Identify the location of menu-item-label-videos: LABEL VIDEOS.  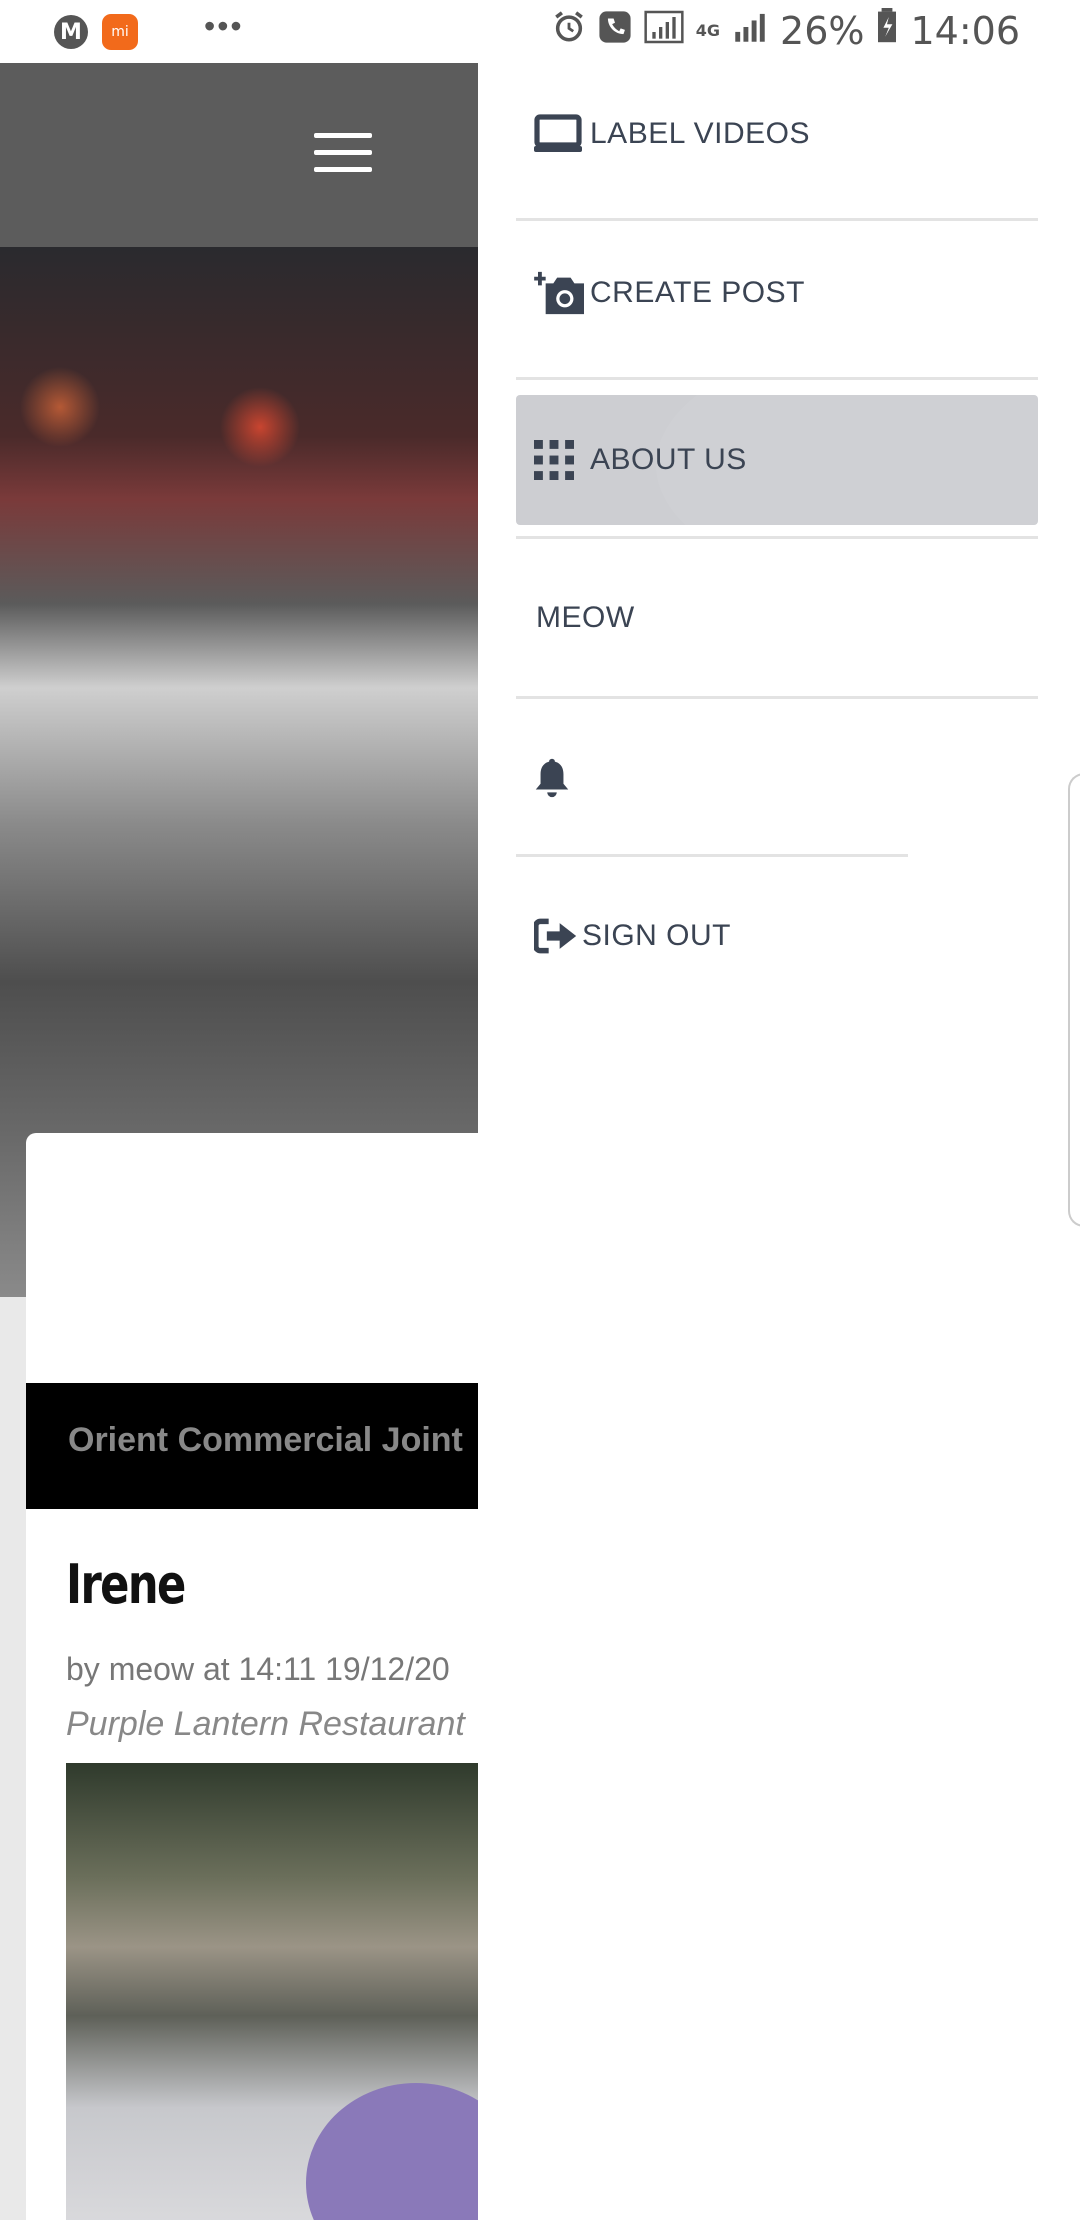
(777, 134).